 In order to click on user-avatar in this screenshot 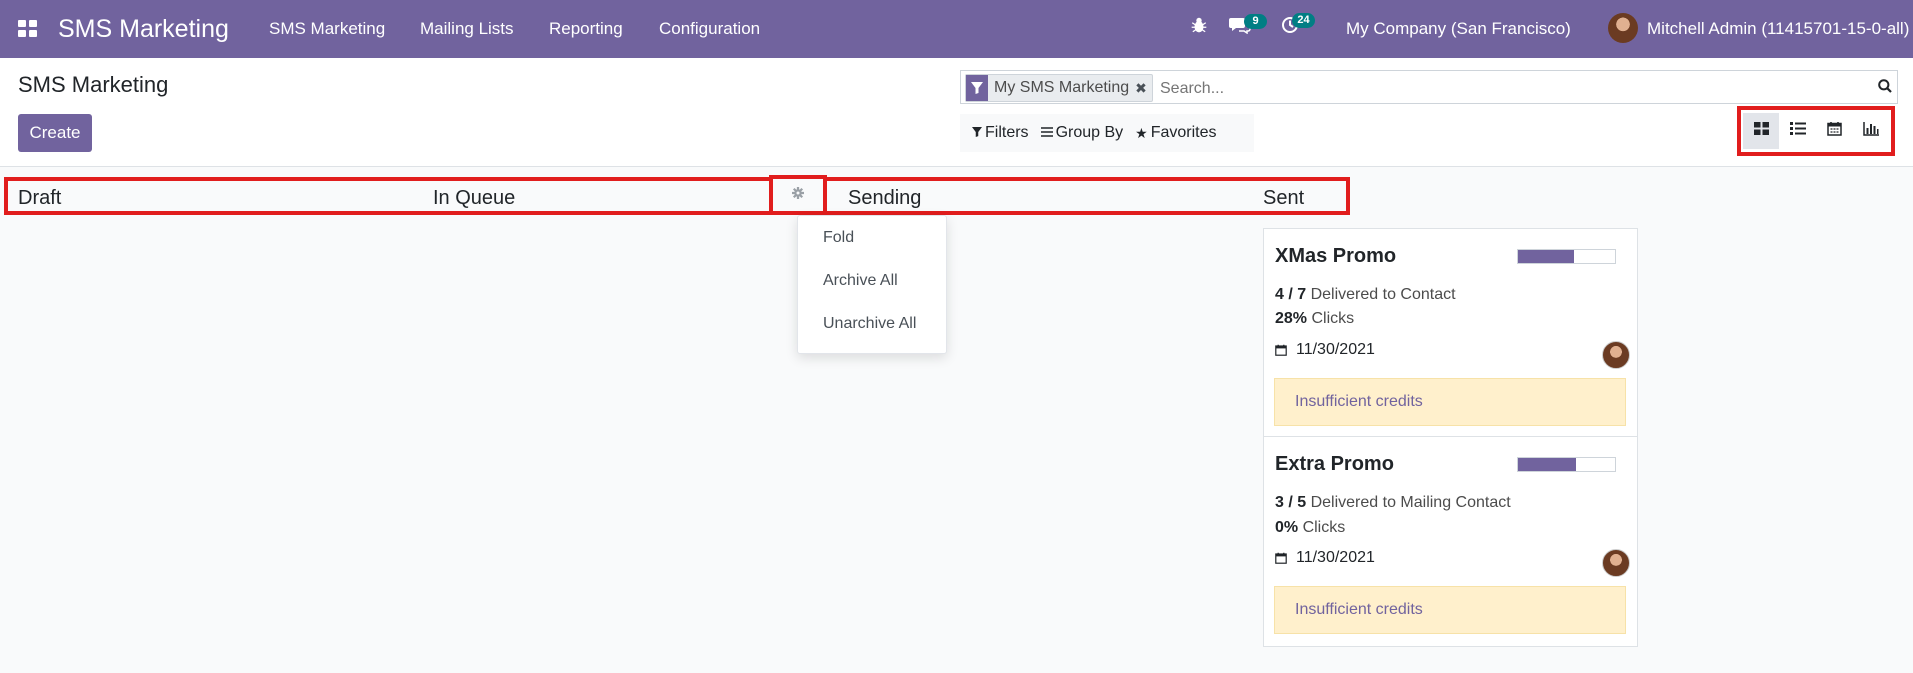, I will do `click(1623, 28)`.